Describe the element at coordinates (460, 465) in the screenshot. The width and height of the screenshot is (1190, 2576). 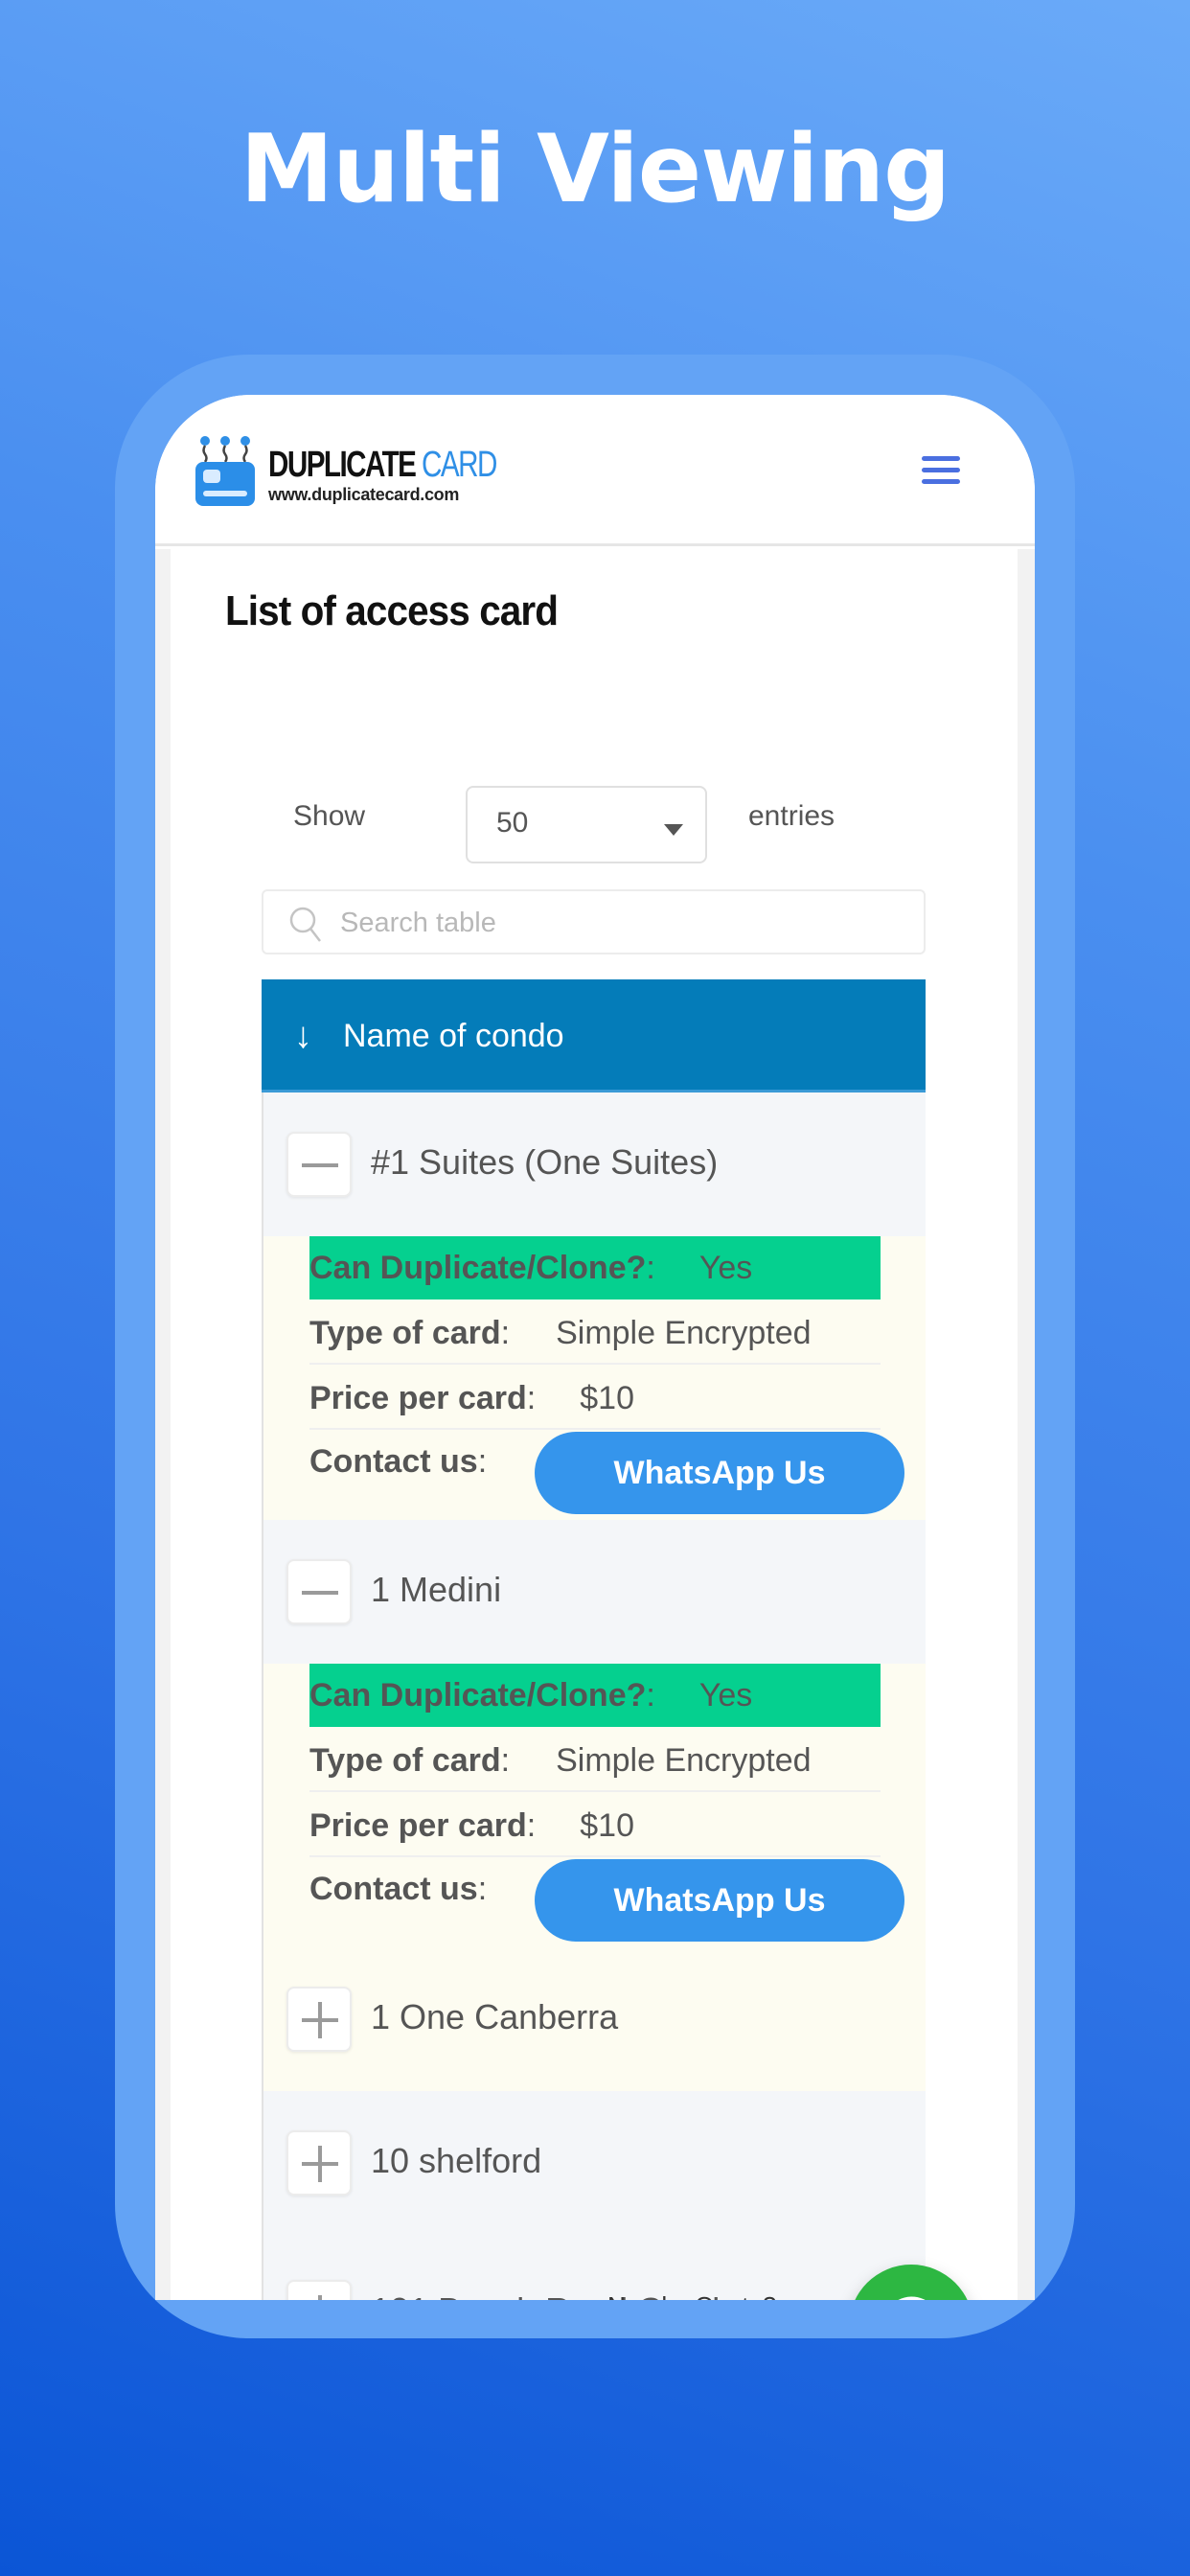
I see `logo-accent: CARD` at that location.